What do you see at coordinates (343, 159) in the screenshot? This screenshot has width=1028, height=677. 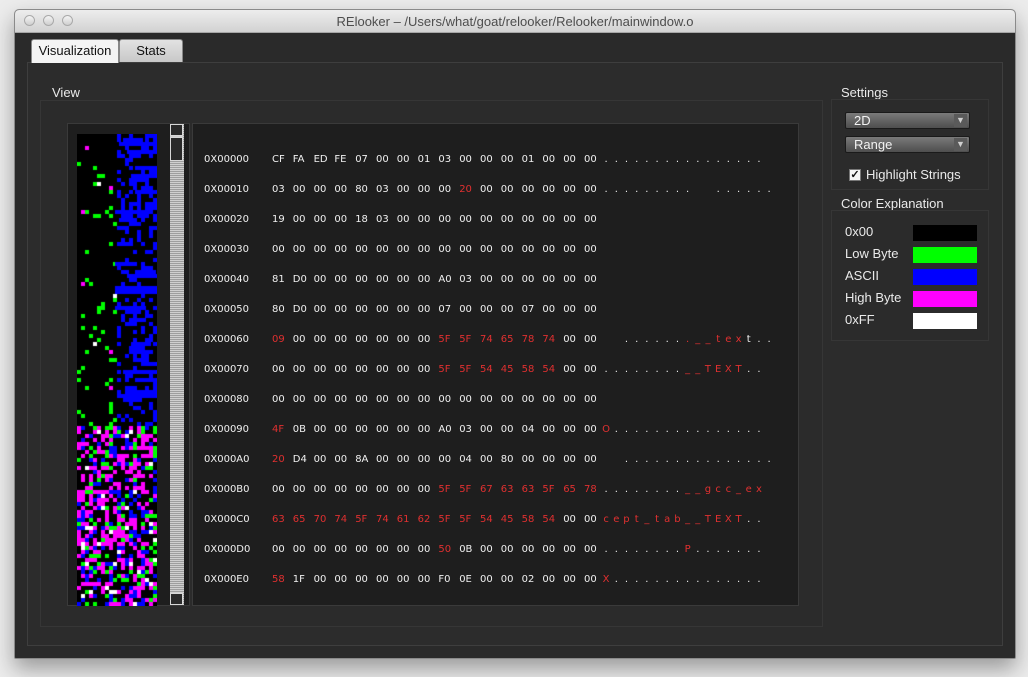 I see `hex-byte: FE` at bounding box center [343, 159].